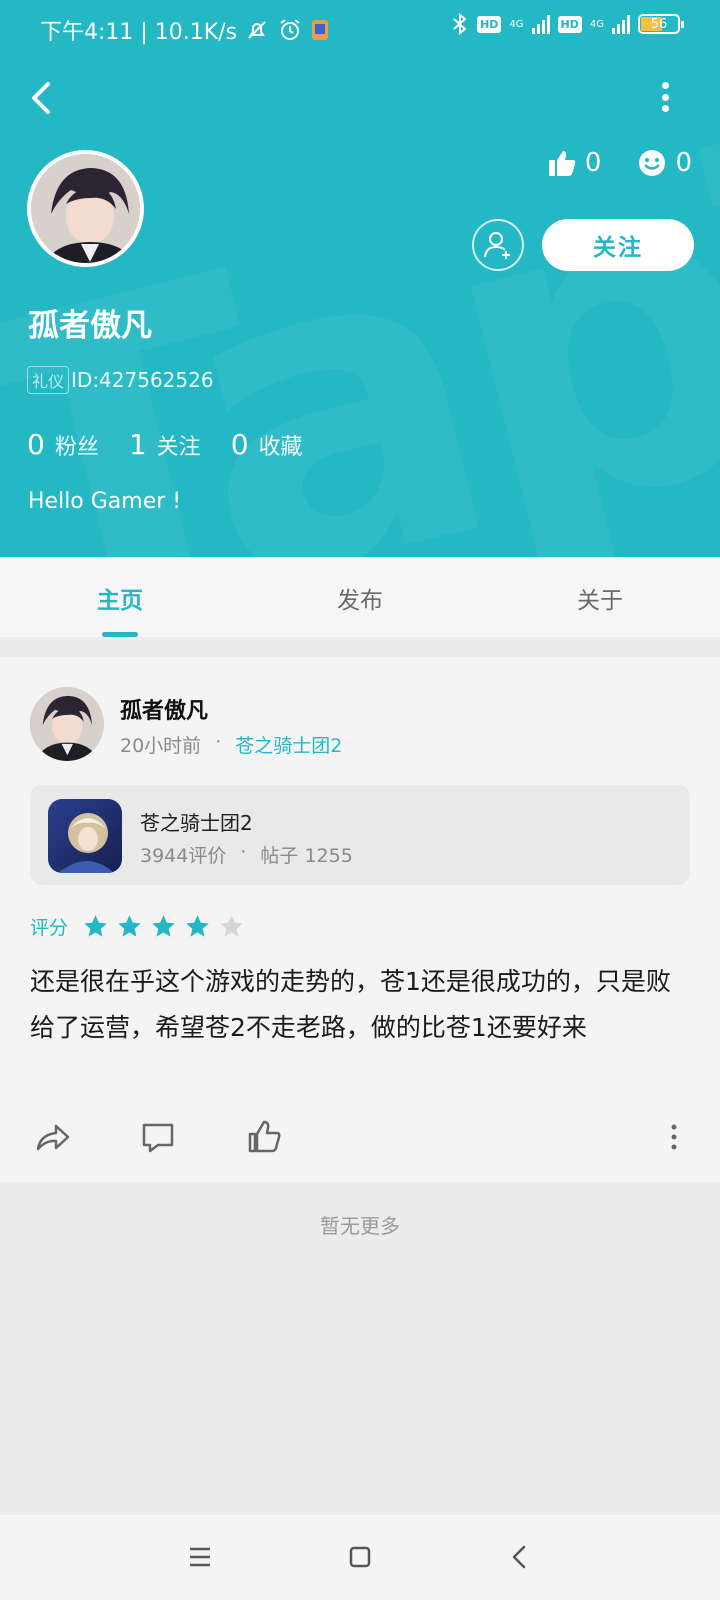  Describe the element at coordinates (200, 1557) in the screenshot. I see `menu-icon` at that location.